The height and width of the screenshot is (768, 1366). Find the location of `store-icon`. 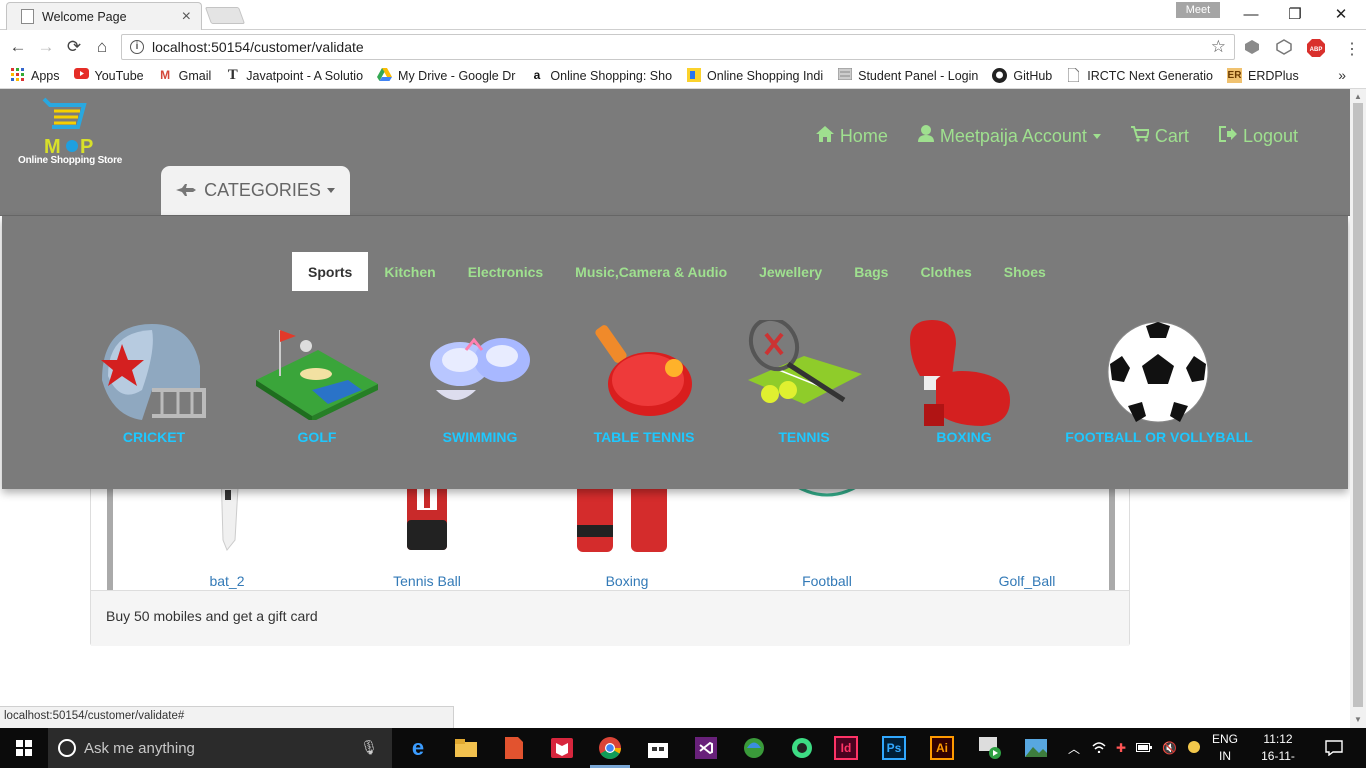

store-icon is located at coordinates (658, 748).